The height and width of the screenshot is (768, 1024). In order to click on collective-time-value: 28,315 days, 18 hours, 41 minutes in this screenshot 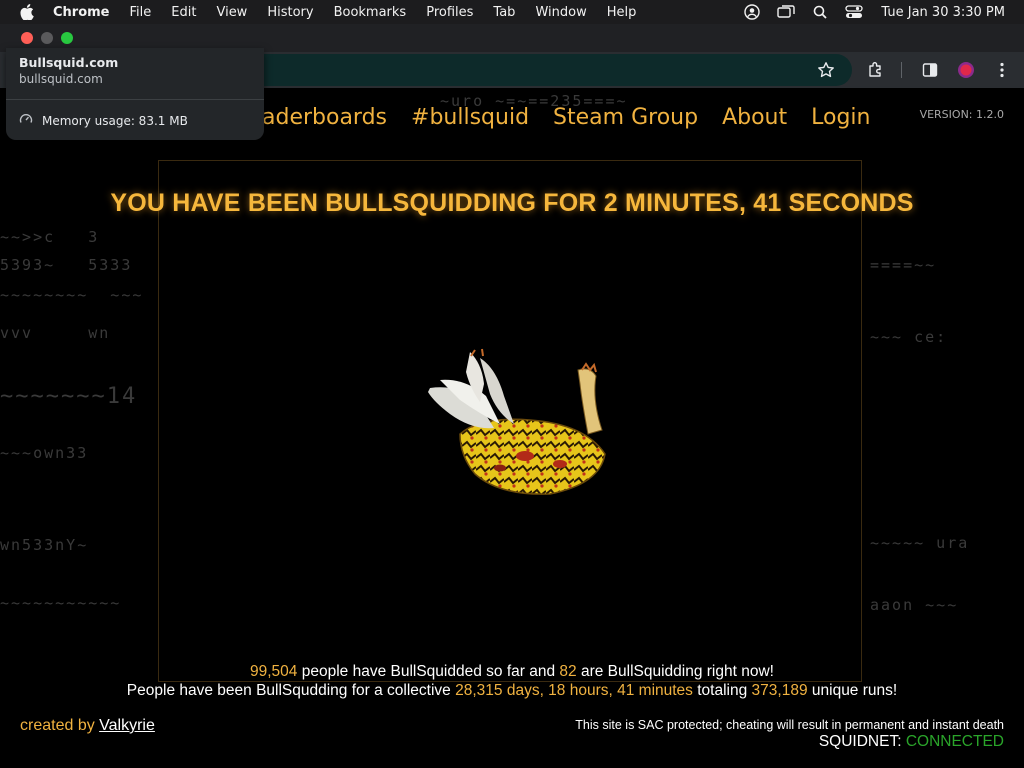, I will do `click(574, 690)`.